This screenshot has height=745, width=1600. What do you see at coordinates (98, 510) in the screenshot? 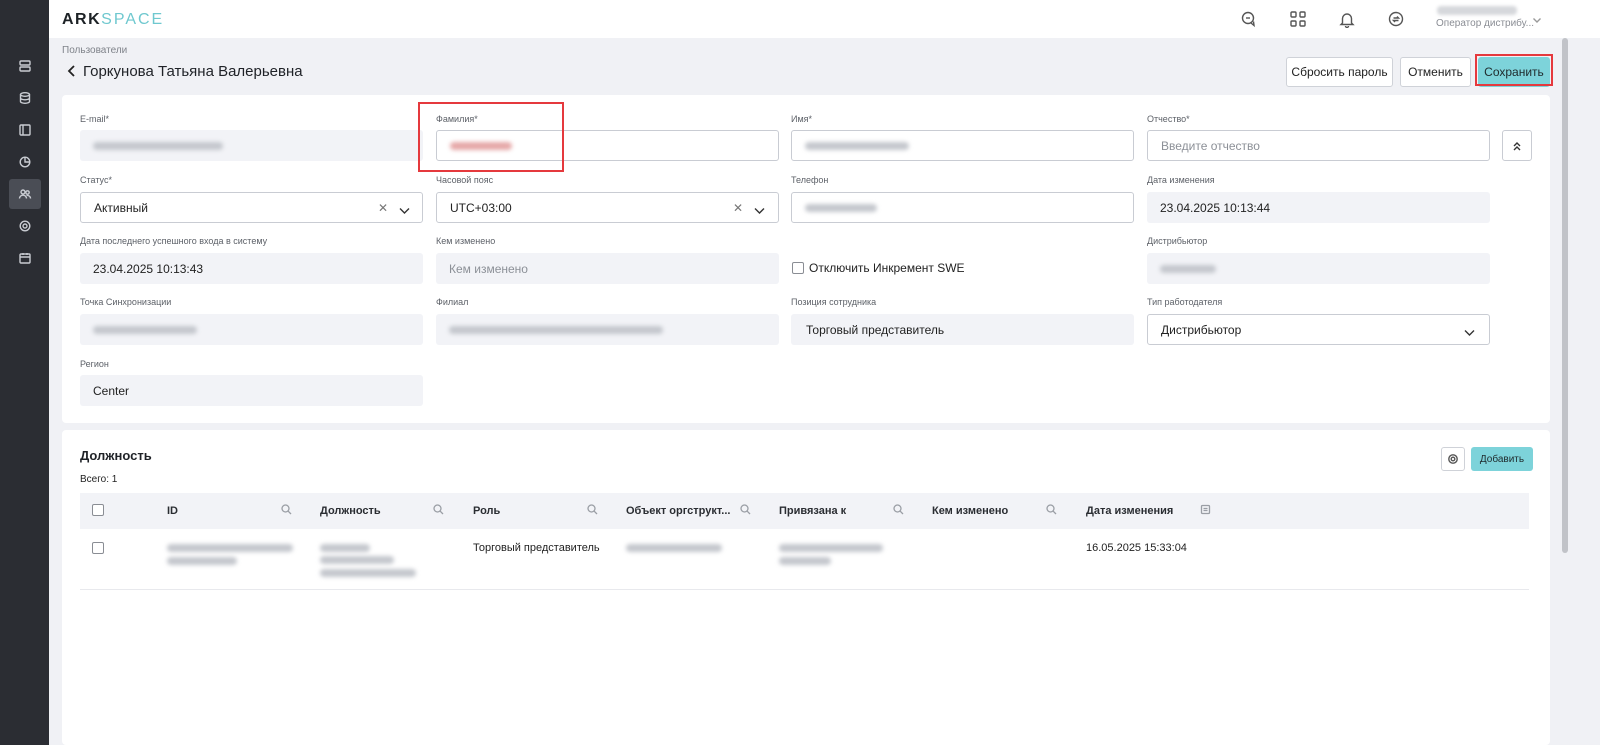
I see `select-all-checkbox` at bounding box center [98, 510].